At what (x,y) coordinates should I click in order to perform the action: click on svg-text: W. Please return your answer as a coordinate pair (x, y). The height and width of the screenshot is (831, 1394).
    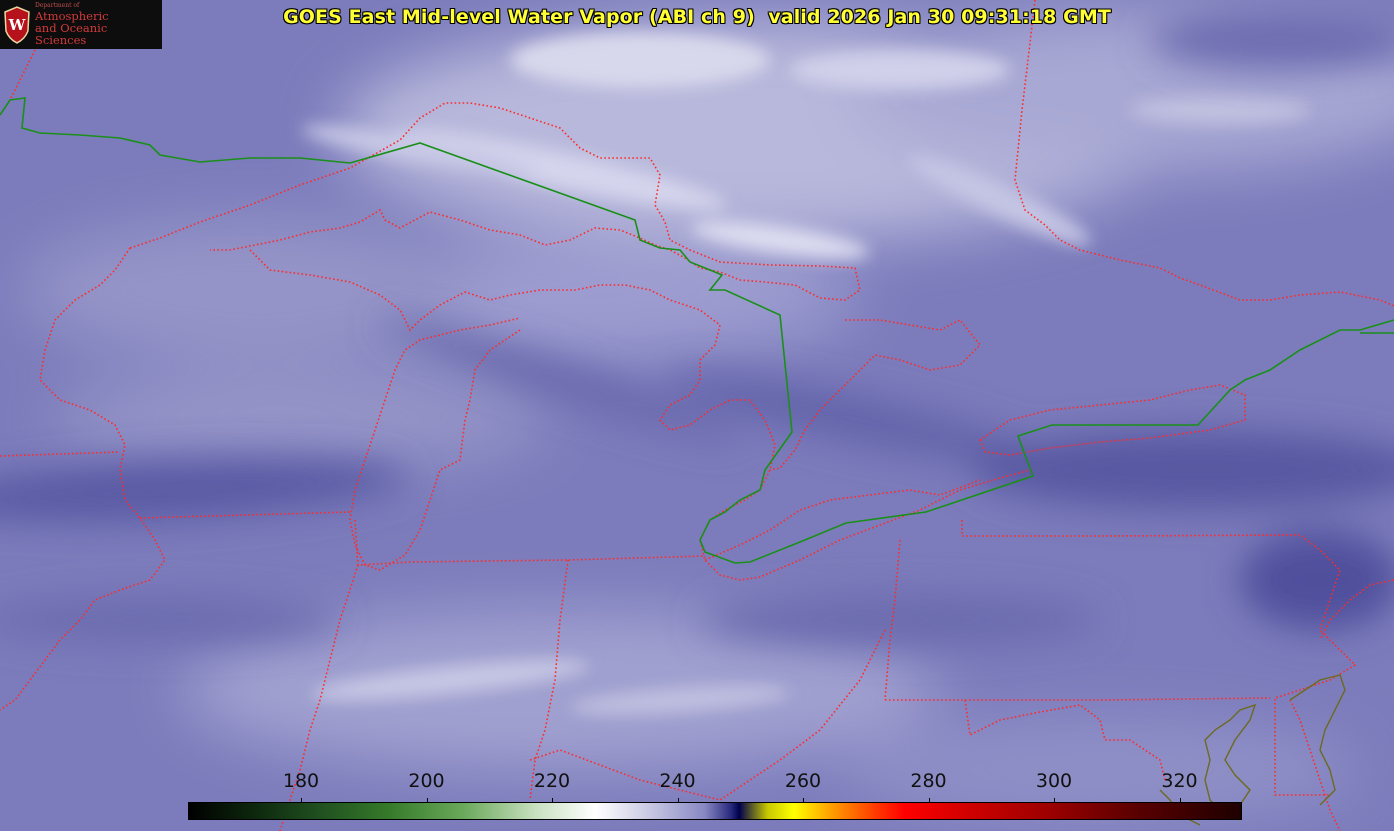
    Looking at the image, I should click on (17, 24).